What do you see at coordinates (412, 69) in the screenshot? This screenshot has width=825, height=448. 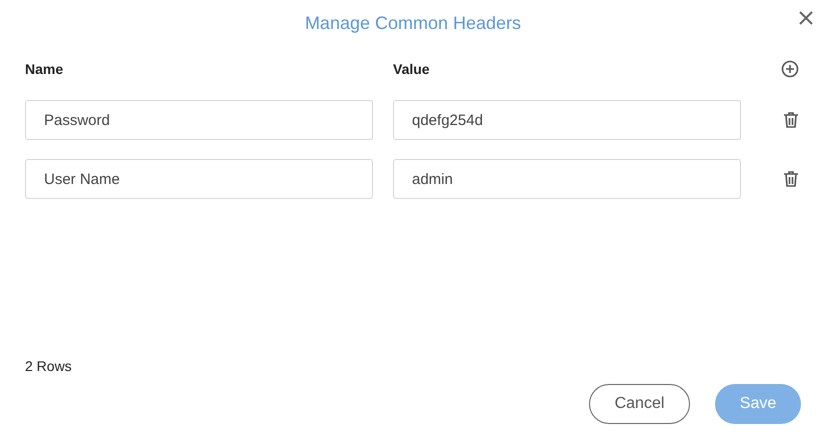 I see `column-header: Value` at bounding box center [412, 69].